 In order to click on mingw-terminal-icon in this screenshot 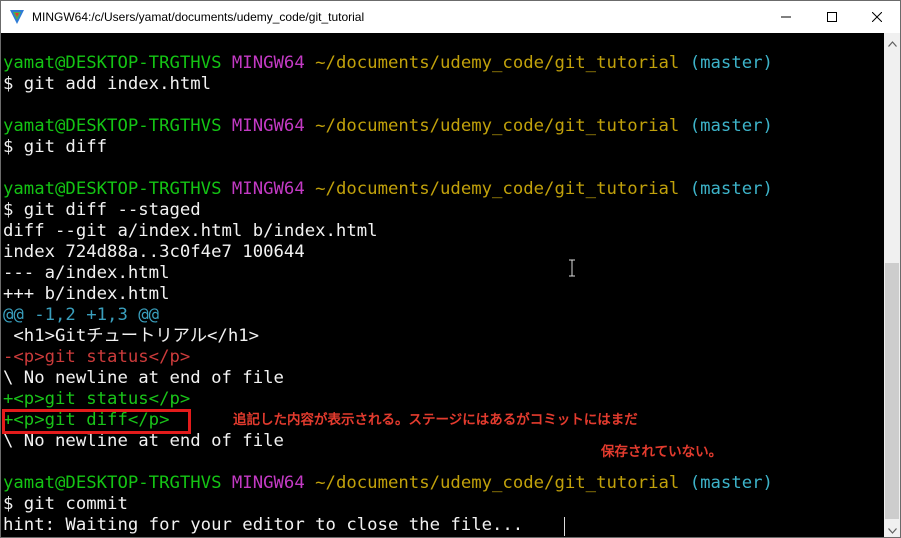, I will do `click(17, 17)`.